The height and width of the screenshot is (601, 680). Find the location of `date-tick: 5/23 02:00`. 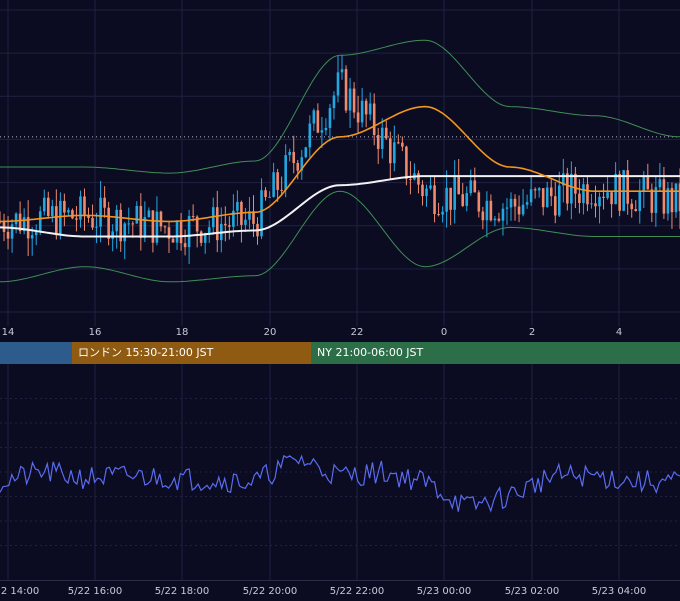

date-tick: 5/23 02:00 is located at coordinates (532, 591).